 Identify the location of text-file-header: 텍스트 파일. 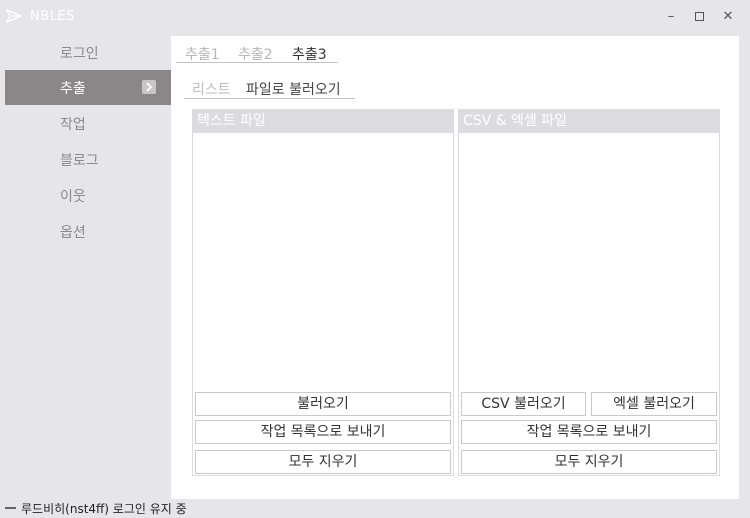
(323, 121).